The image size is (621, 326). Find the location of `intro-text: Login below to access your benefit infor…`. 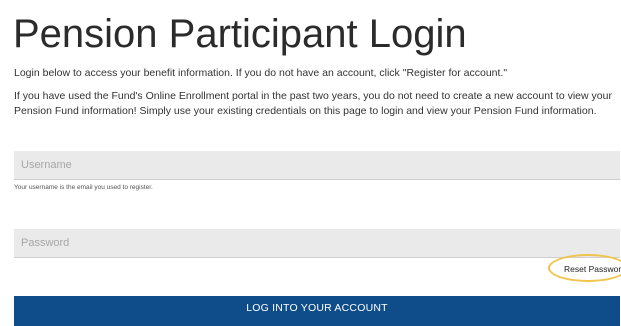

intro-text: Login below to access your benefit infor… is located at coordinates (261, 73).